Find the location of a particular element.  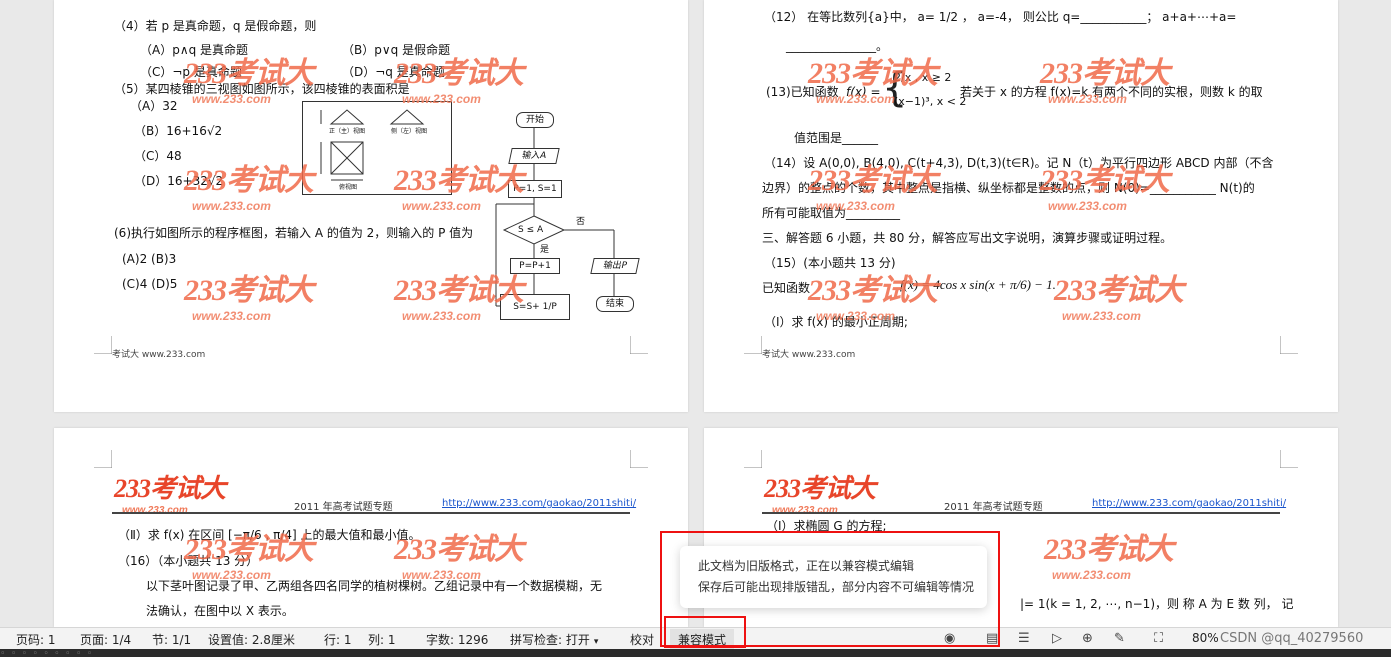

status-proofread: 校对 is located at coordinates (642, 639).